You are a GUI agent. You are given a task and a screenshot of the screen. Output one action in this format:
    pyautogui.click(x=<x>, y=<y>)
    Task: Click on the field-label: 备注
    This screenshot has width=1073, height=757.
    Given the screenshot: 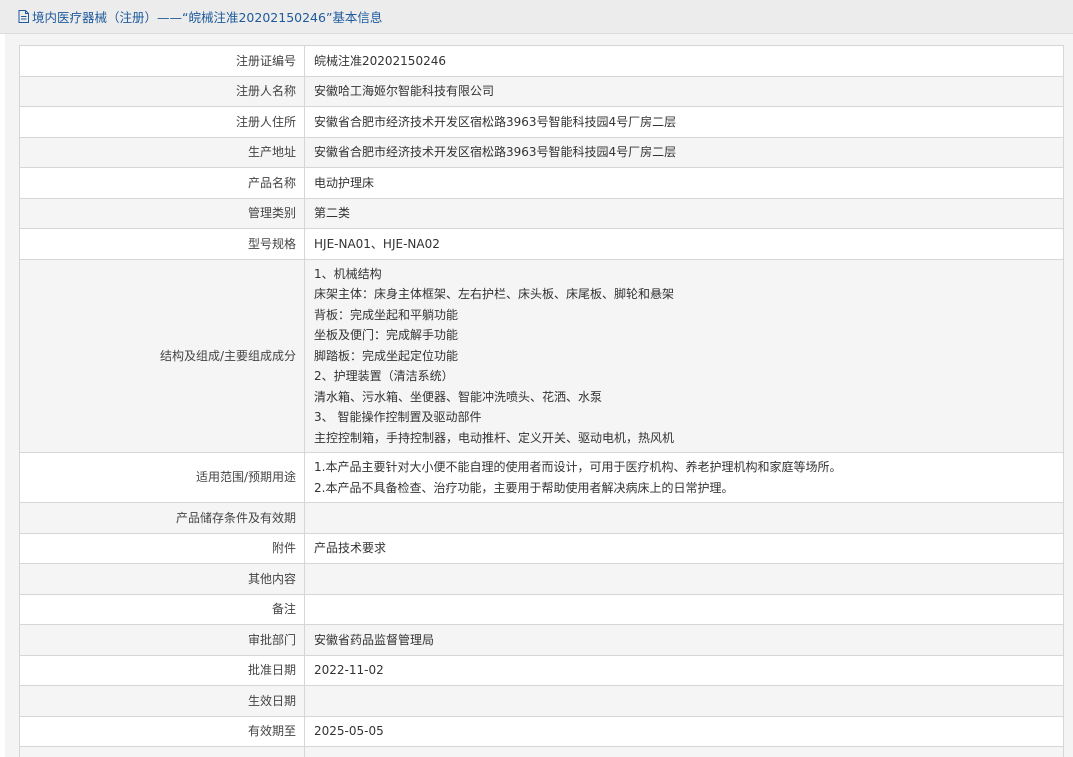 What is the action you would take?
    pyautogui.click(x=162, y=609)
    